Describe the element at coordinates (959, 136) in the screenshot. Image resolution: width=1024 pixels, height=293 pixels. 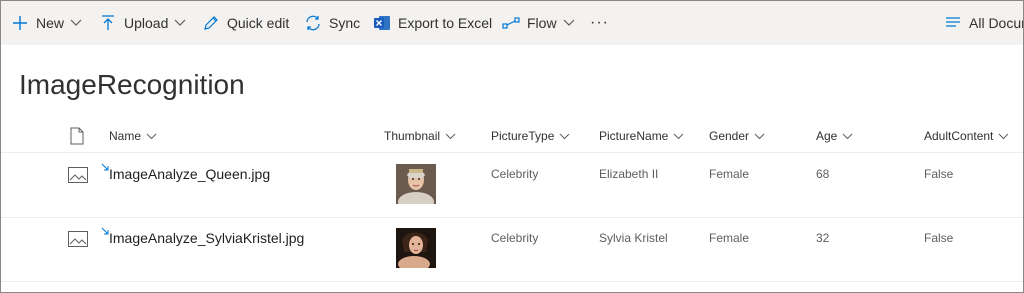
I see `column-header-label: AdultContent` at that location.